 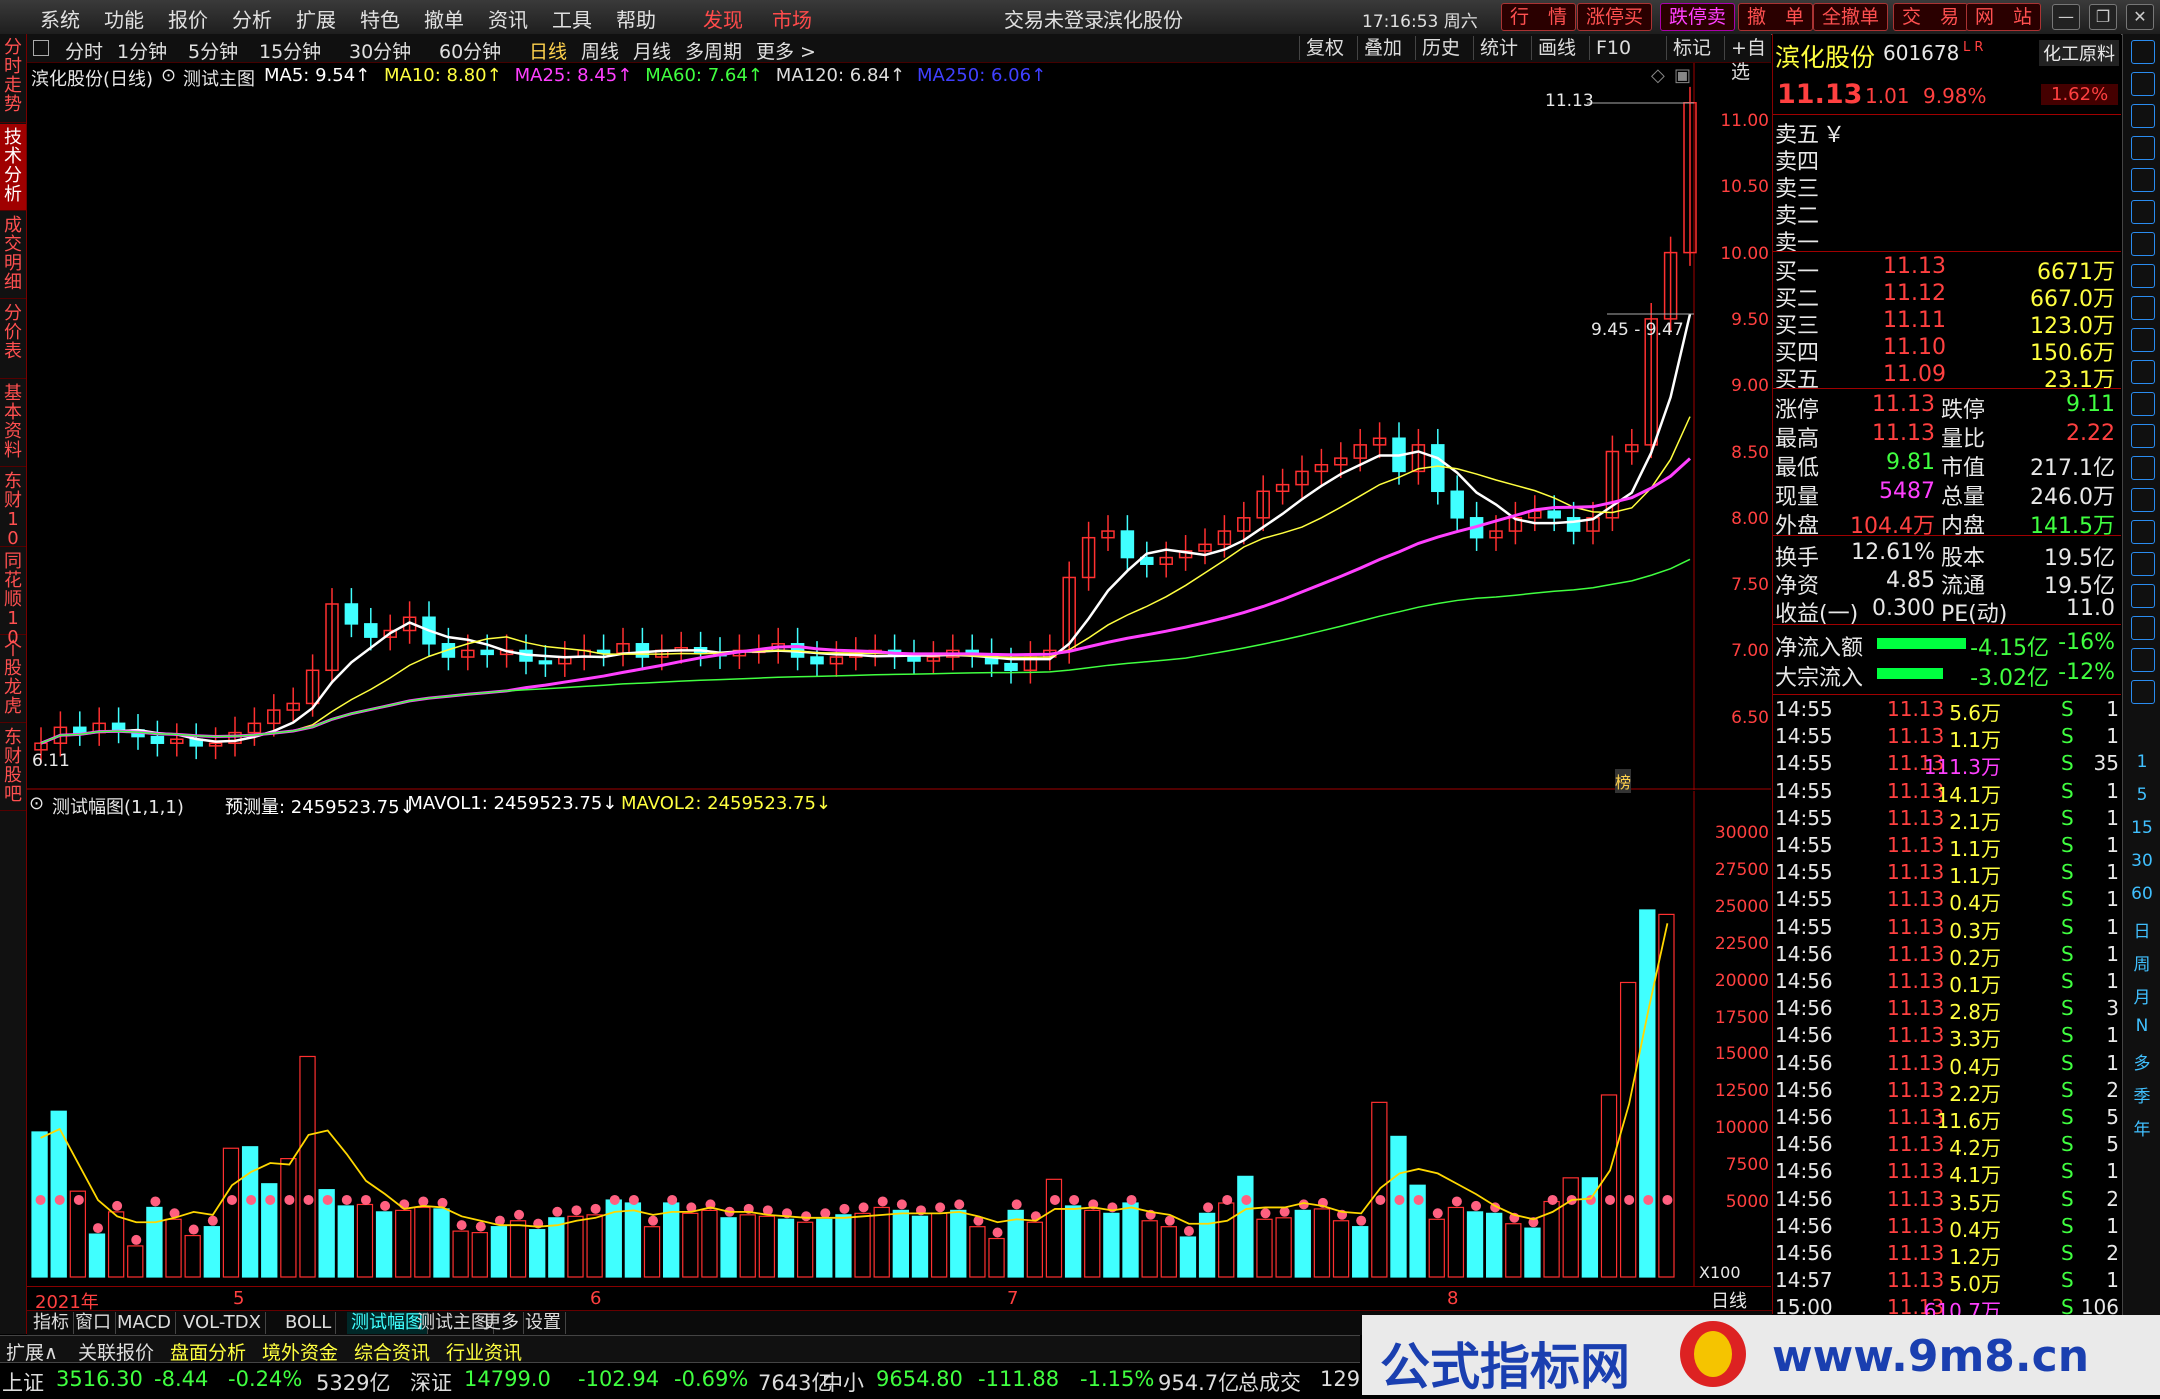 I want to click on sub-indicator-settings-icon: ⊙, so click(x=36, y=803).